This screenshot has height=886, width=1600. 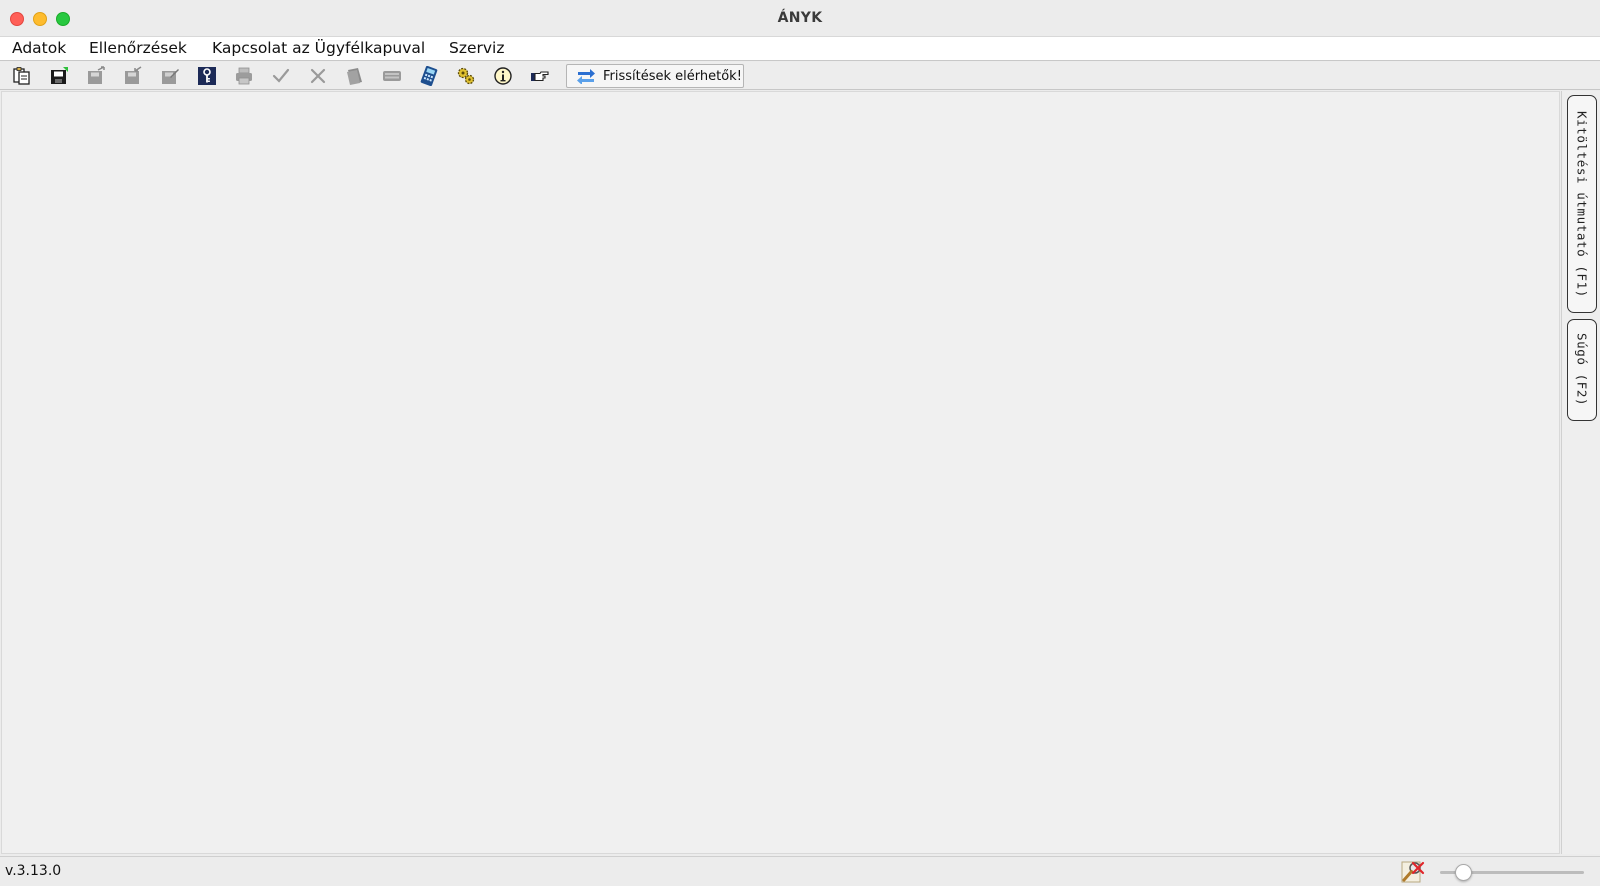 I want to click on copy-documents-button, so click(x=22, y=76).